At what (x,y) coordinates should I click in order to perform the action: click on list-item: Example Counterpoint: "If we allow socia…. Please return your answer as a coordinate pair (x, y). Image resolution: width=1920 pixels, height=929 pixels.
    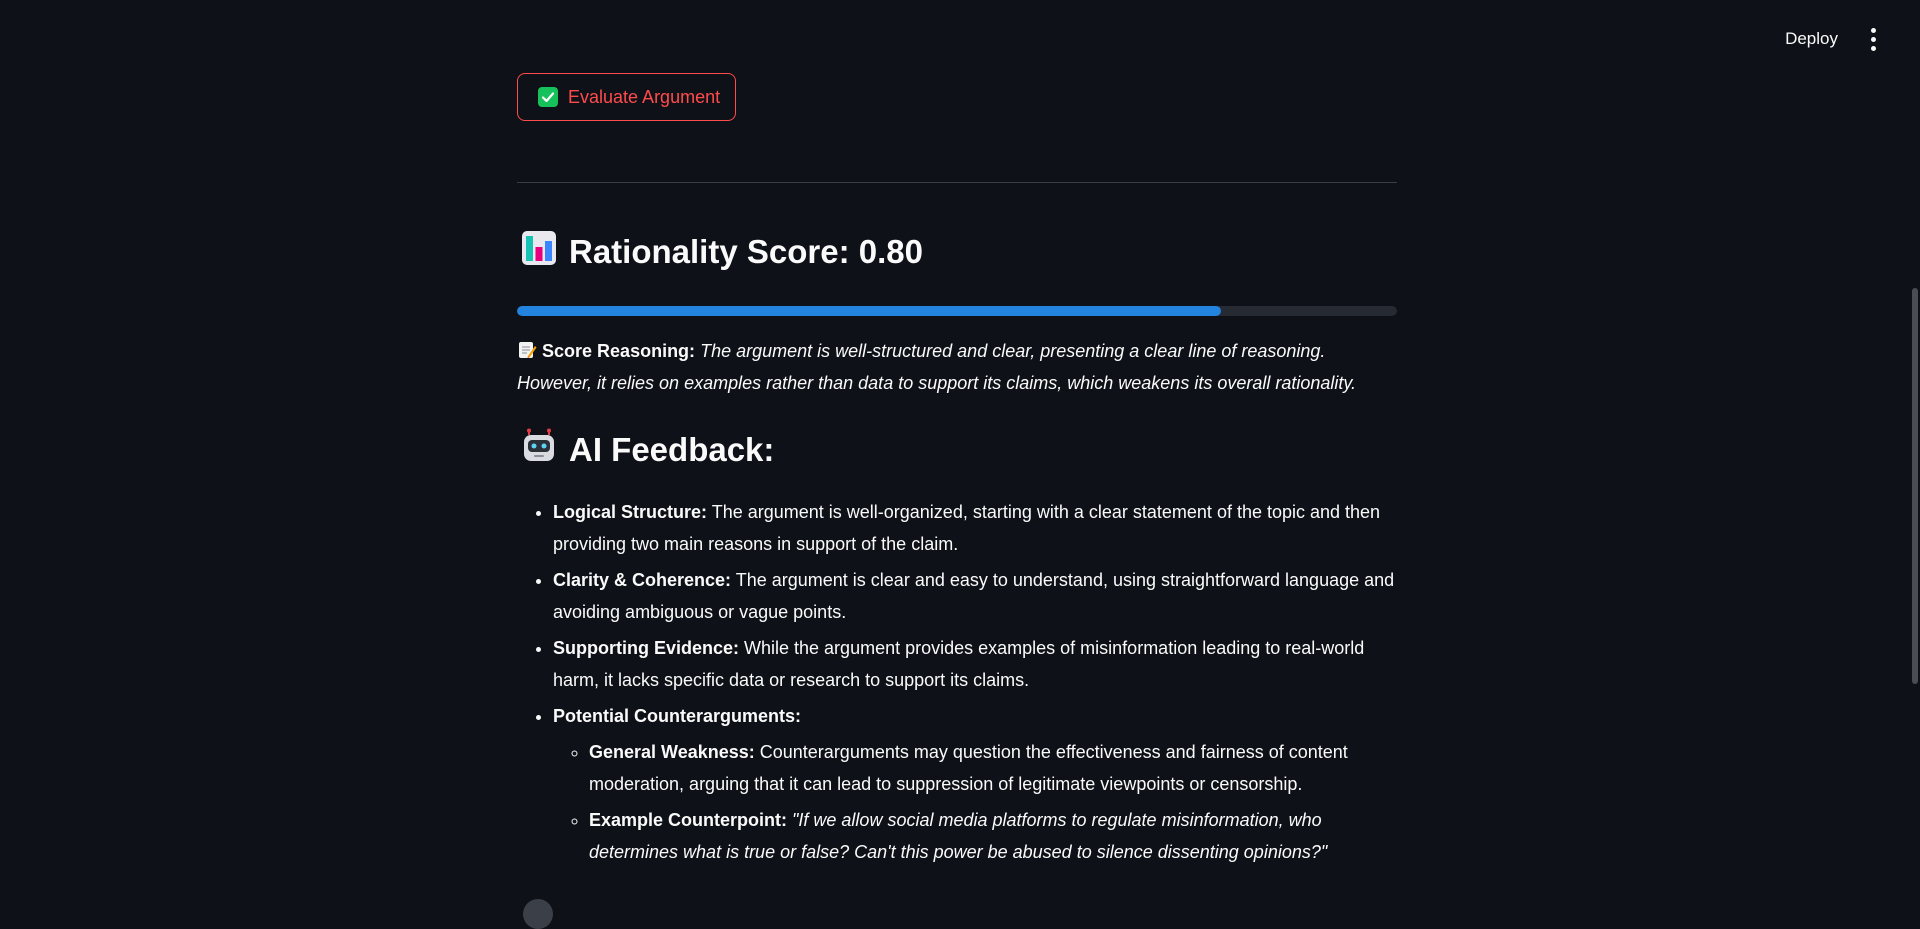
    Looking at the image, I should click on (993, 836).